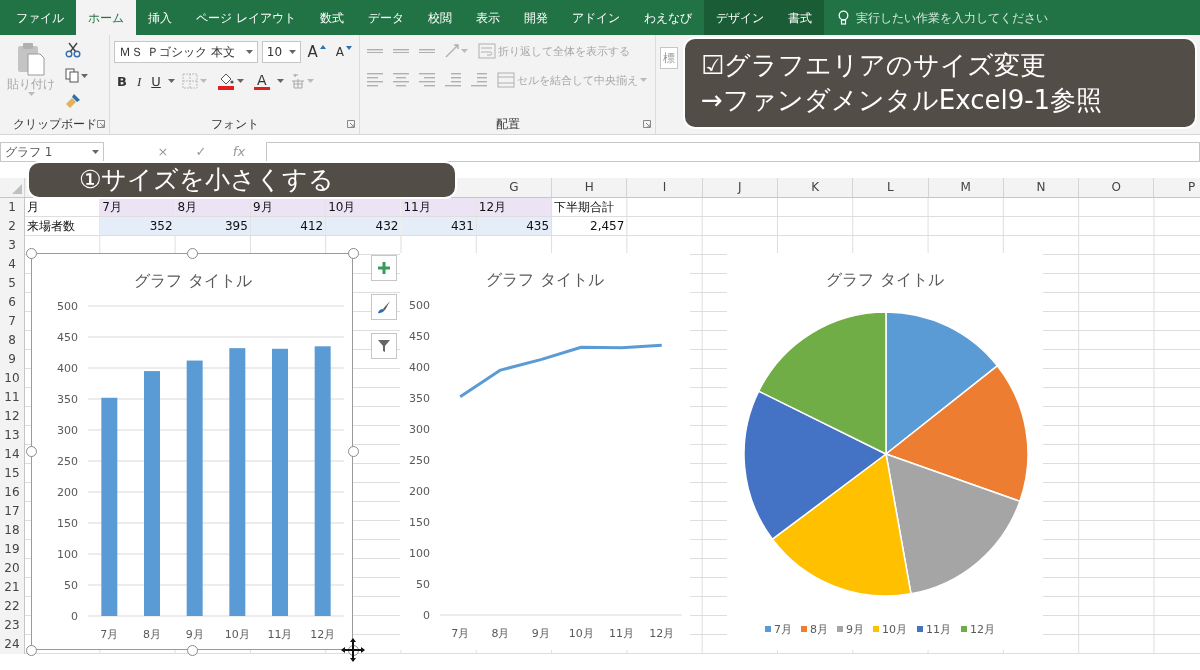 This screenshot has width=1200, height=670. Describe the element at coordinates (12, 473) in the screenshot. I see `row-header: 15` at that location.